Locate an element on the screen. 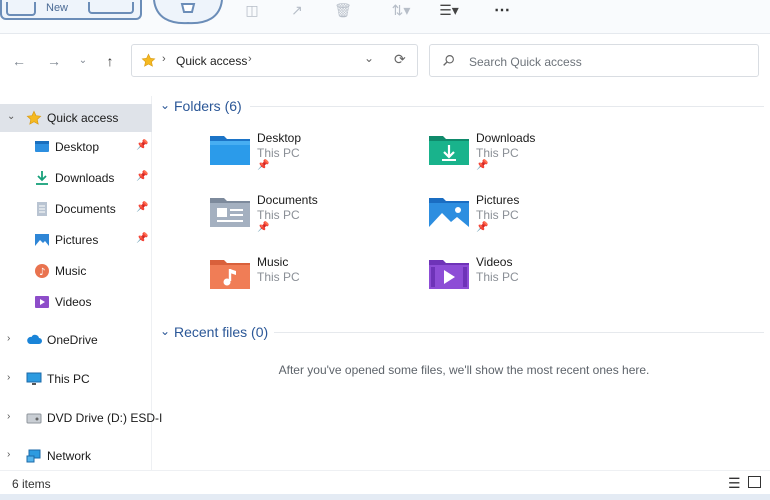 The height and width of the screenshot is (500, 770). up-icon: ↑ is located at coordinates (110, 61).